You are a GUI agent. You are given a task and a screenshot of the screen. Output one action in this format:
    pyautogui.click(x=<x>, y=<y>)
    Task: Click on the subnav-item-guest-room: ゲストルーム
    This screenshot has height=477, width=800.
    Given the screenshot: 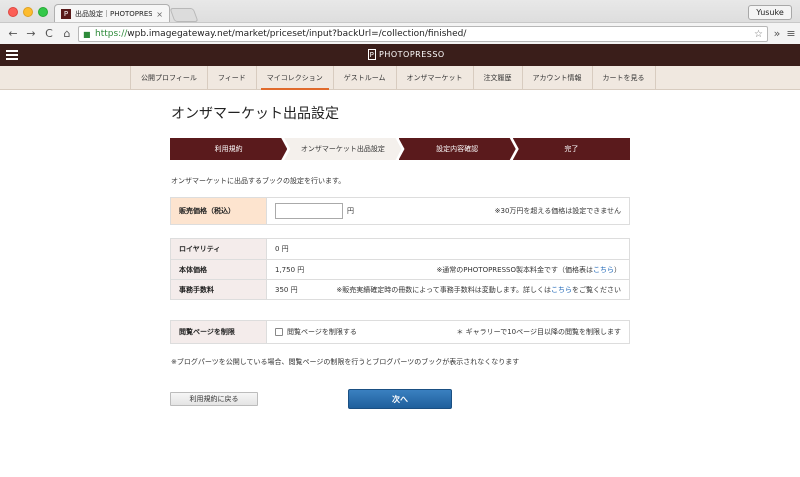 What is the action you would take?
    pyautogui.click(x=365, y=78)
    